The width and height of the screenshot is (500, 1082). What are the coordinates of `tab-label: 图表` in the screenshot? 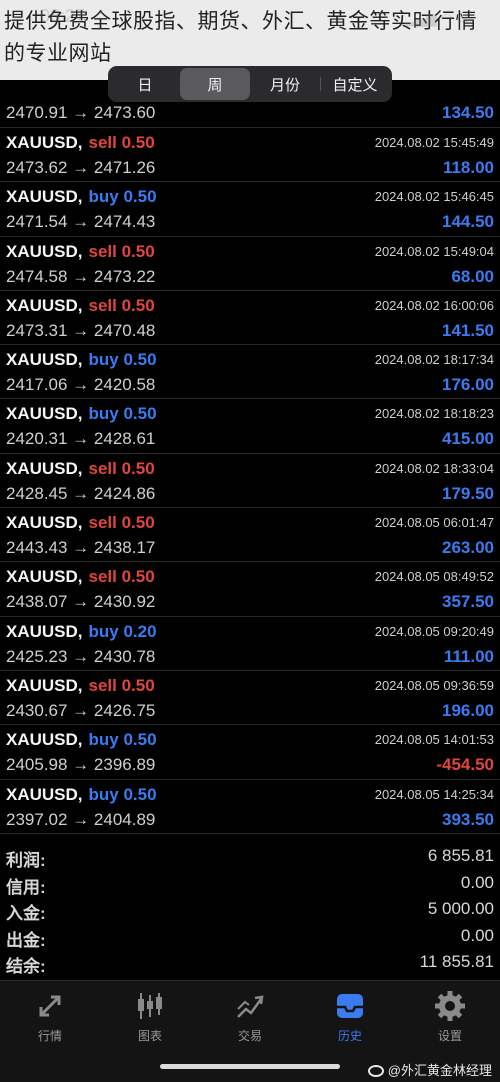 It's located at (149, 1036).